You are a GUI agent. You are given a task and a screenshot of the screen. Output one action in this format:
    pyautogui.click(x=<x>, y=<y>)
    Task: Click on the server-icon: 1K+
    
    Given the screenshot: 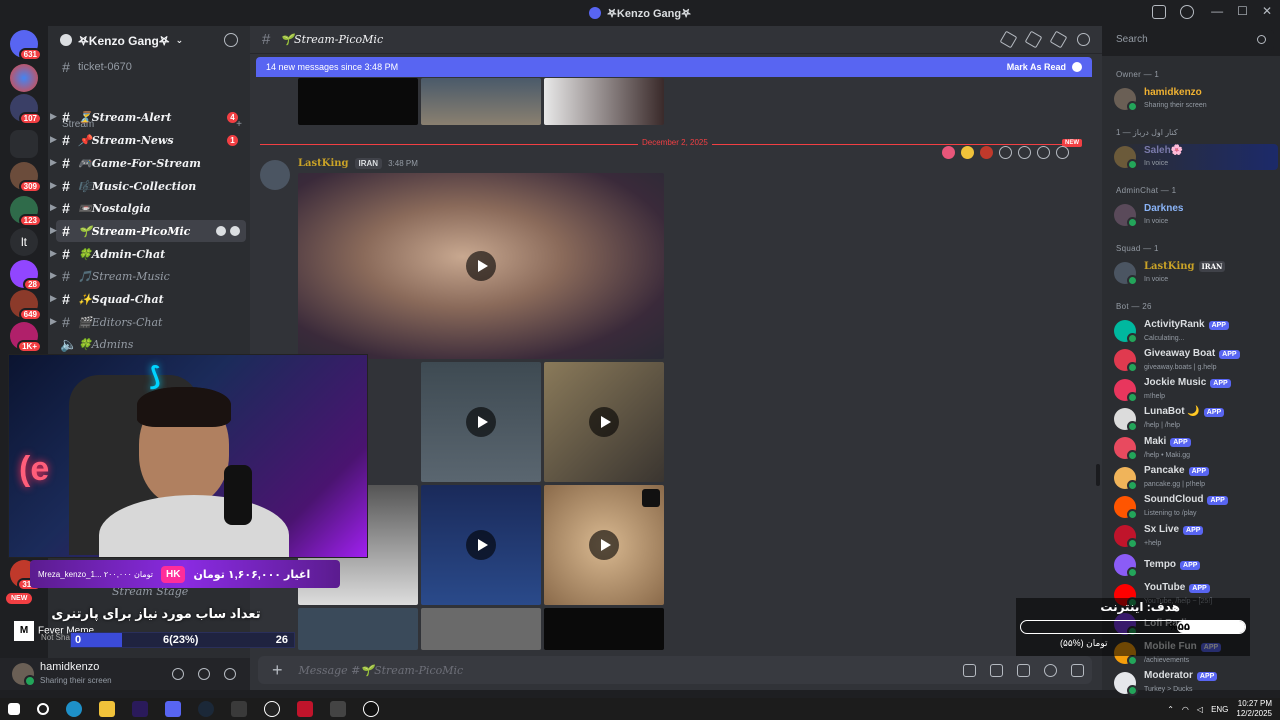 What is the action you would take?
    pyautogui.click(x=26, y=337)
    